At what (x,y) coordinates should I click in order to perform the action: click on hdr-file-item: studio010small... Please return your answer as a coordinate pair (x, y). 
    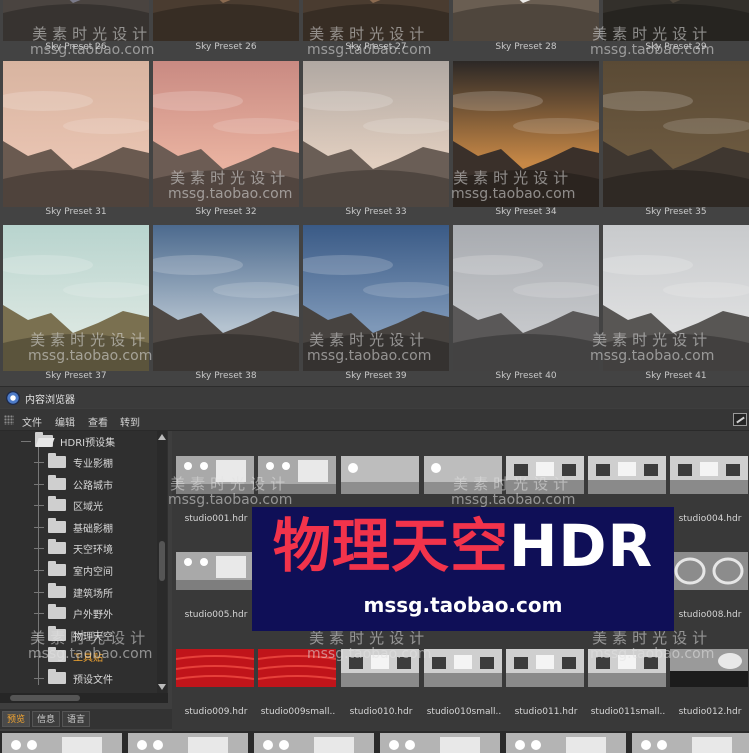
    Looking at the image, I should click on (464, 686).